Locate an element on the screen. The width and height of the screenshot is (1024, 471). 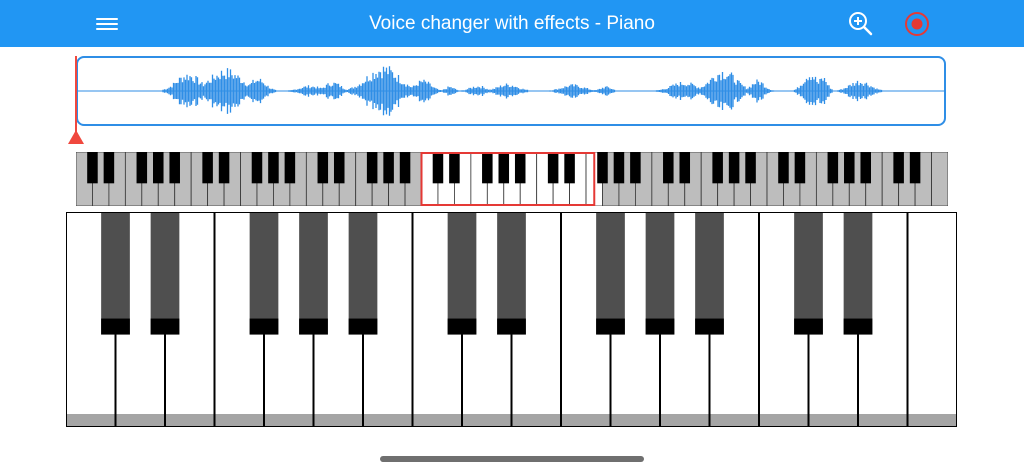
waveform is located at coordinates (511, 91).